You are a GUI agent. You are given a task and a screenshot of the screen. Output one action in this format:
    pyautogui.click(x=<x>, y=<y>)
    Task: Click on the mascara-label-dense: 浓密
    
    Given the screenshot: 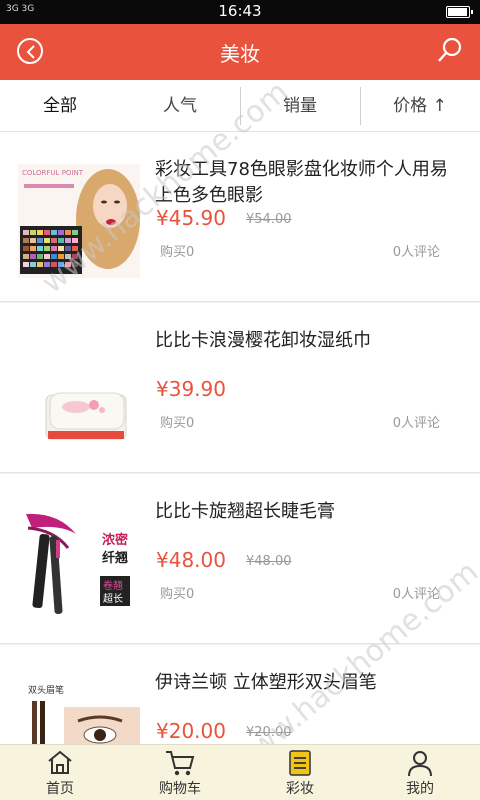 What is the action you would take?
    pyautogui.click(x=115, y=540)
    